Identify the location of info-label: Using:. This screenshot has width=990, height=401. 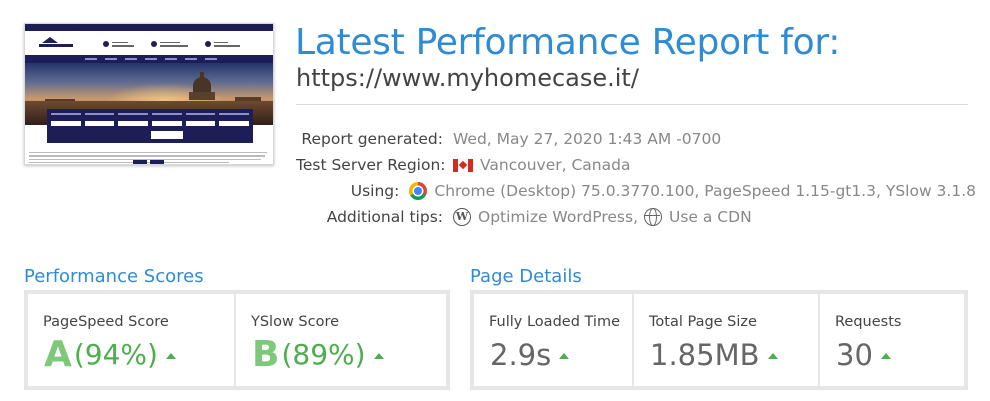
(375, 191).